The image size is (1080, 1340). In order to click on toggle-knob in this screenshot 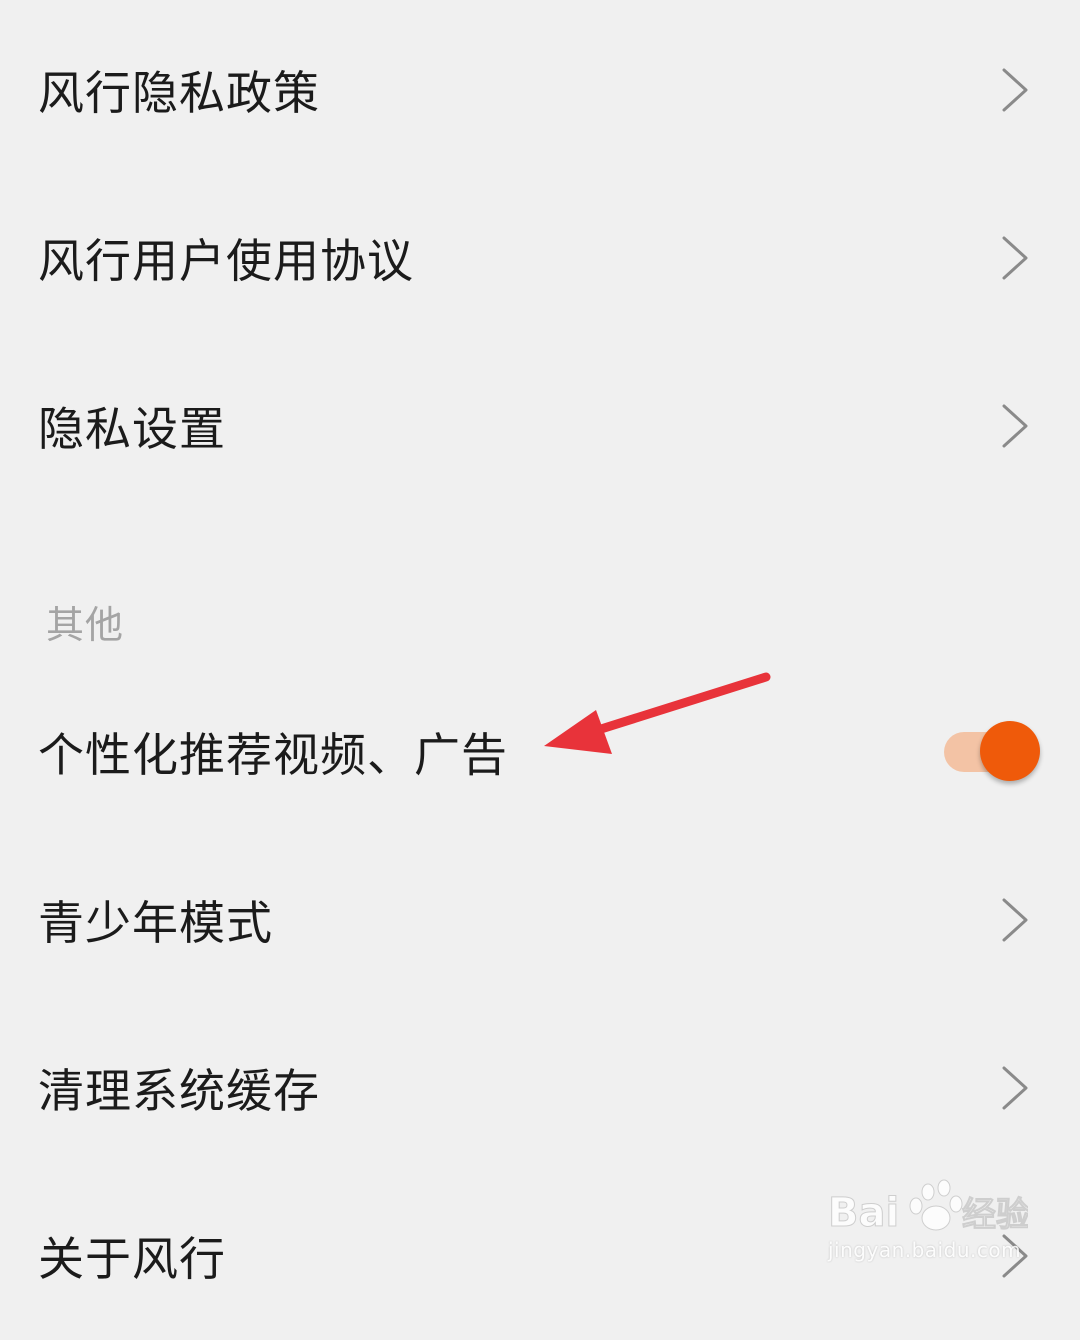, I will do `click(1010, 751)`.